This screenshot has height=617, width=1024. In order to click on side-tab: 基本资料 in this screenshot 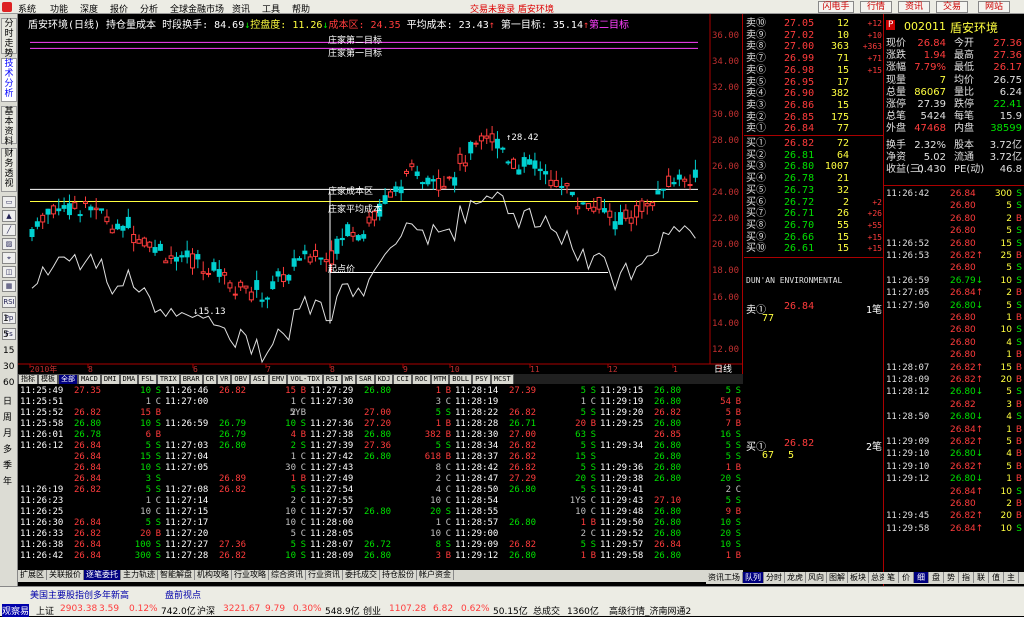, I will do `click(9, 126)`.